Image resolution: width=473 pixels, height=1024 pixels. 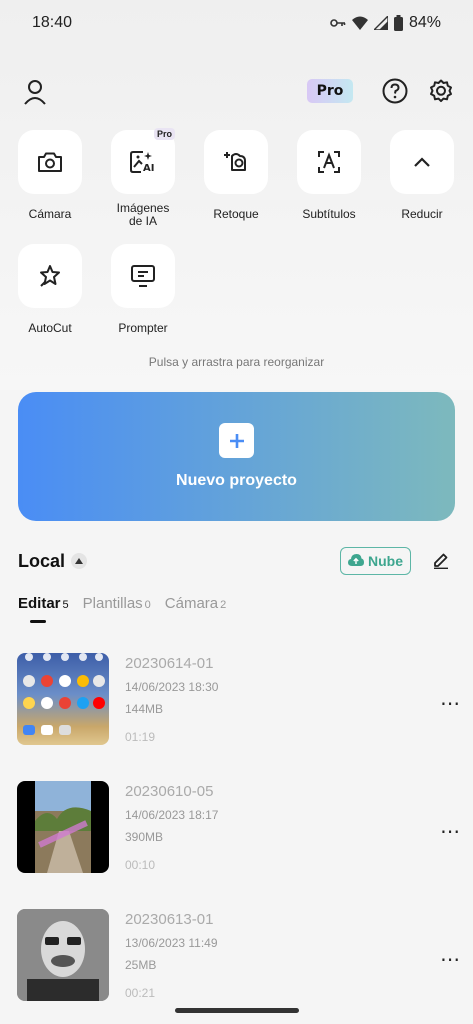 I want to click on tab-count: 5, so click(x=65, y=605).